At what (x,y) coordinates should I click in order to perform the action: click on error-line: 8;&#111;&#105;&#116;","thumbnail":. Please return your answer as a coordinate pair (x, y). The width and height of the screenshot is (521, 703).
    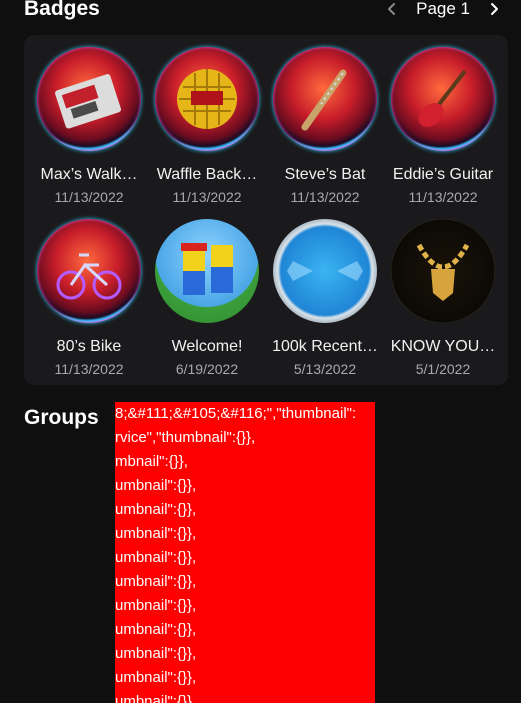
    Looking at the image, I should click on (236, 413).